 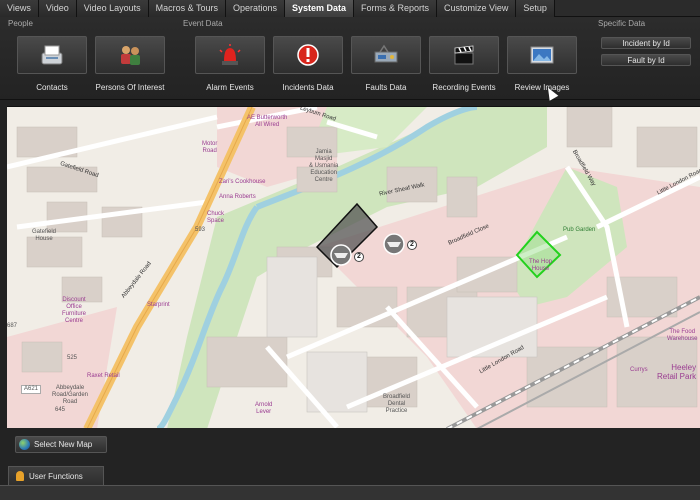 I want to click on map-label-heeley-retail-park: Heeley Retail Park, so click(x=677, y=372).